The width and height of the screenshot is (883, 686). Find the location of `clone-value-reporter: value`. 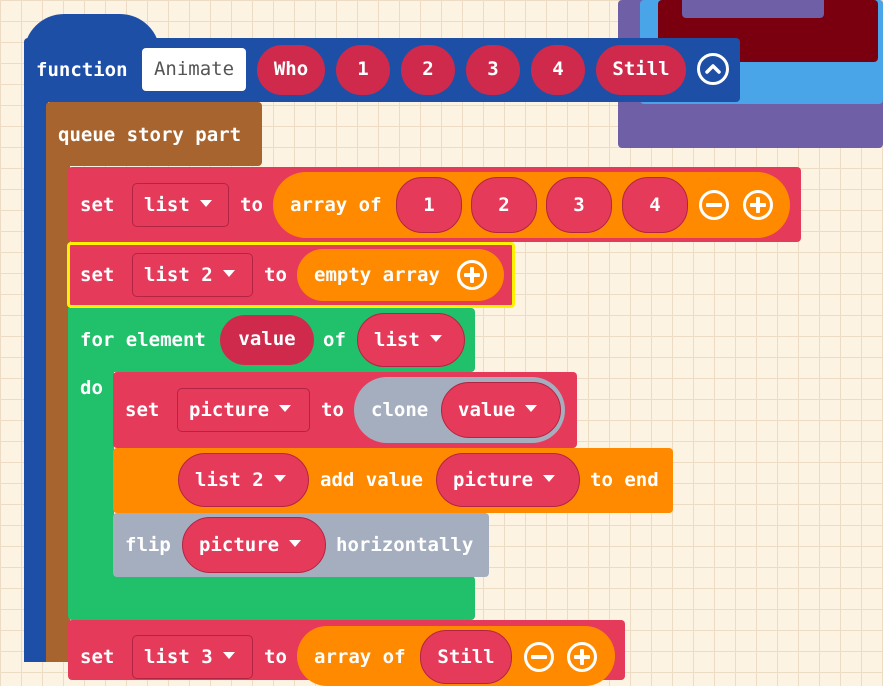

clone-value-reporter: value is located at coordinates (501, 410).